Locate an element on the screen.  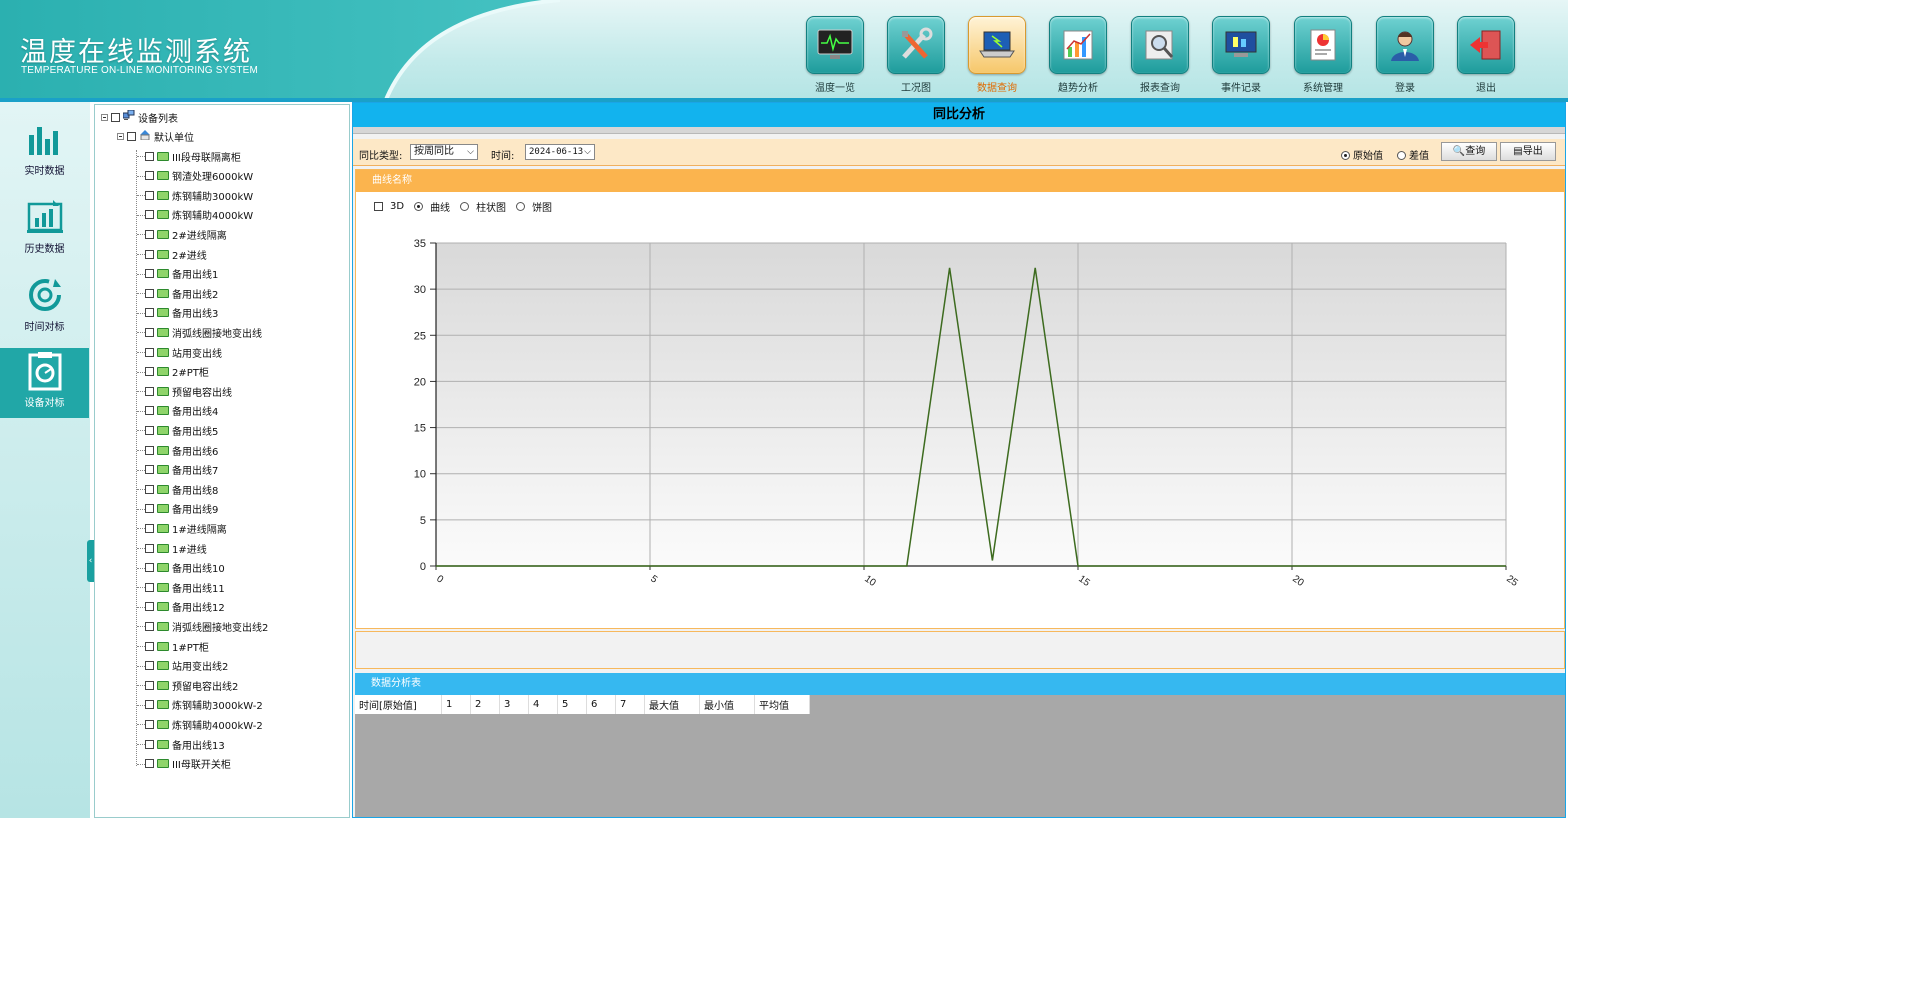
nav-data-query: 数据查询 is located at coordinates (997, 55).